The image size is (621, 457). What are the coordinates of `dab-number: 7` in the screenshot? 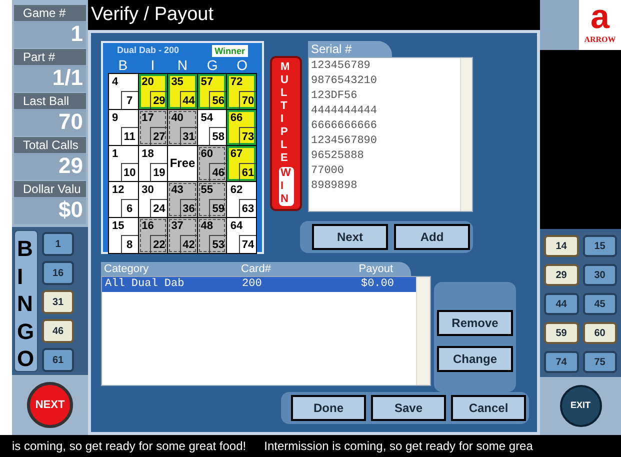 It's located at (129, 99).